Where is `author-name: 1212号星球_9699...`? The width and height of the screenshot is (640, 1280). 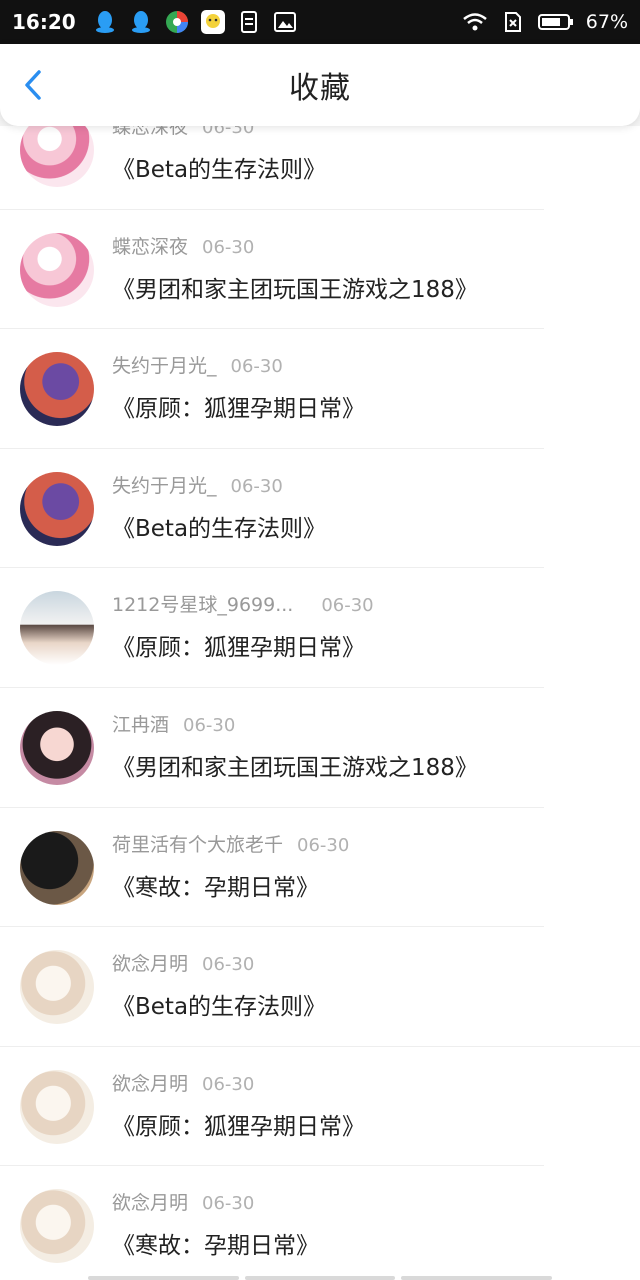 author-name: 1212号星球_9699... is located at coordinates (202, 605).